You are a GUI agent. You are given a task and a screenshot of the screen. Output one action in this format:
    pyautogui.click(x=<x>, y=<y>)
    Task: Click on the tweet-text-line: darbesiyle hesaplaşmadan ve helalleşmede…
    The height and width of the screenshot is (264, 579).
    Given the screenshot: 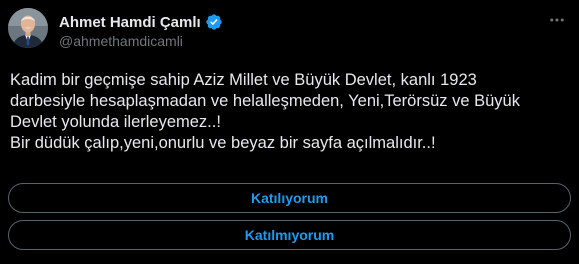 What is the action you would take?
    pyautogui.click(x=265, y=101)
    